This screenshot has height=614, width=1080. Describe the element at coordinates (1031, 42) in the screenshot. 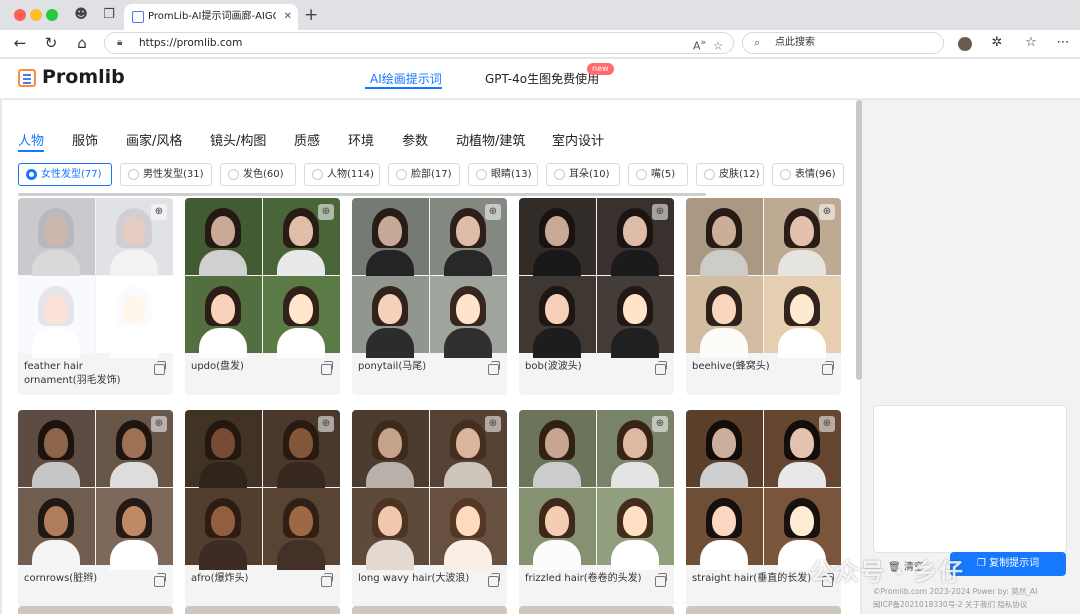

I see `favorites-icon: ☆` at that location.